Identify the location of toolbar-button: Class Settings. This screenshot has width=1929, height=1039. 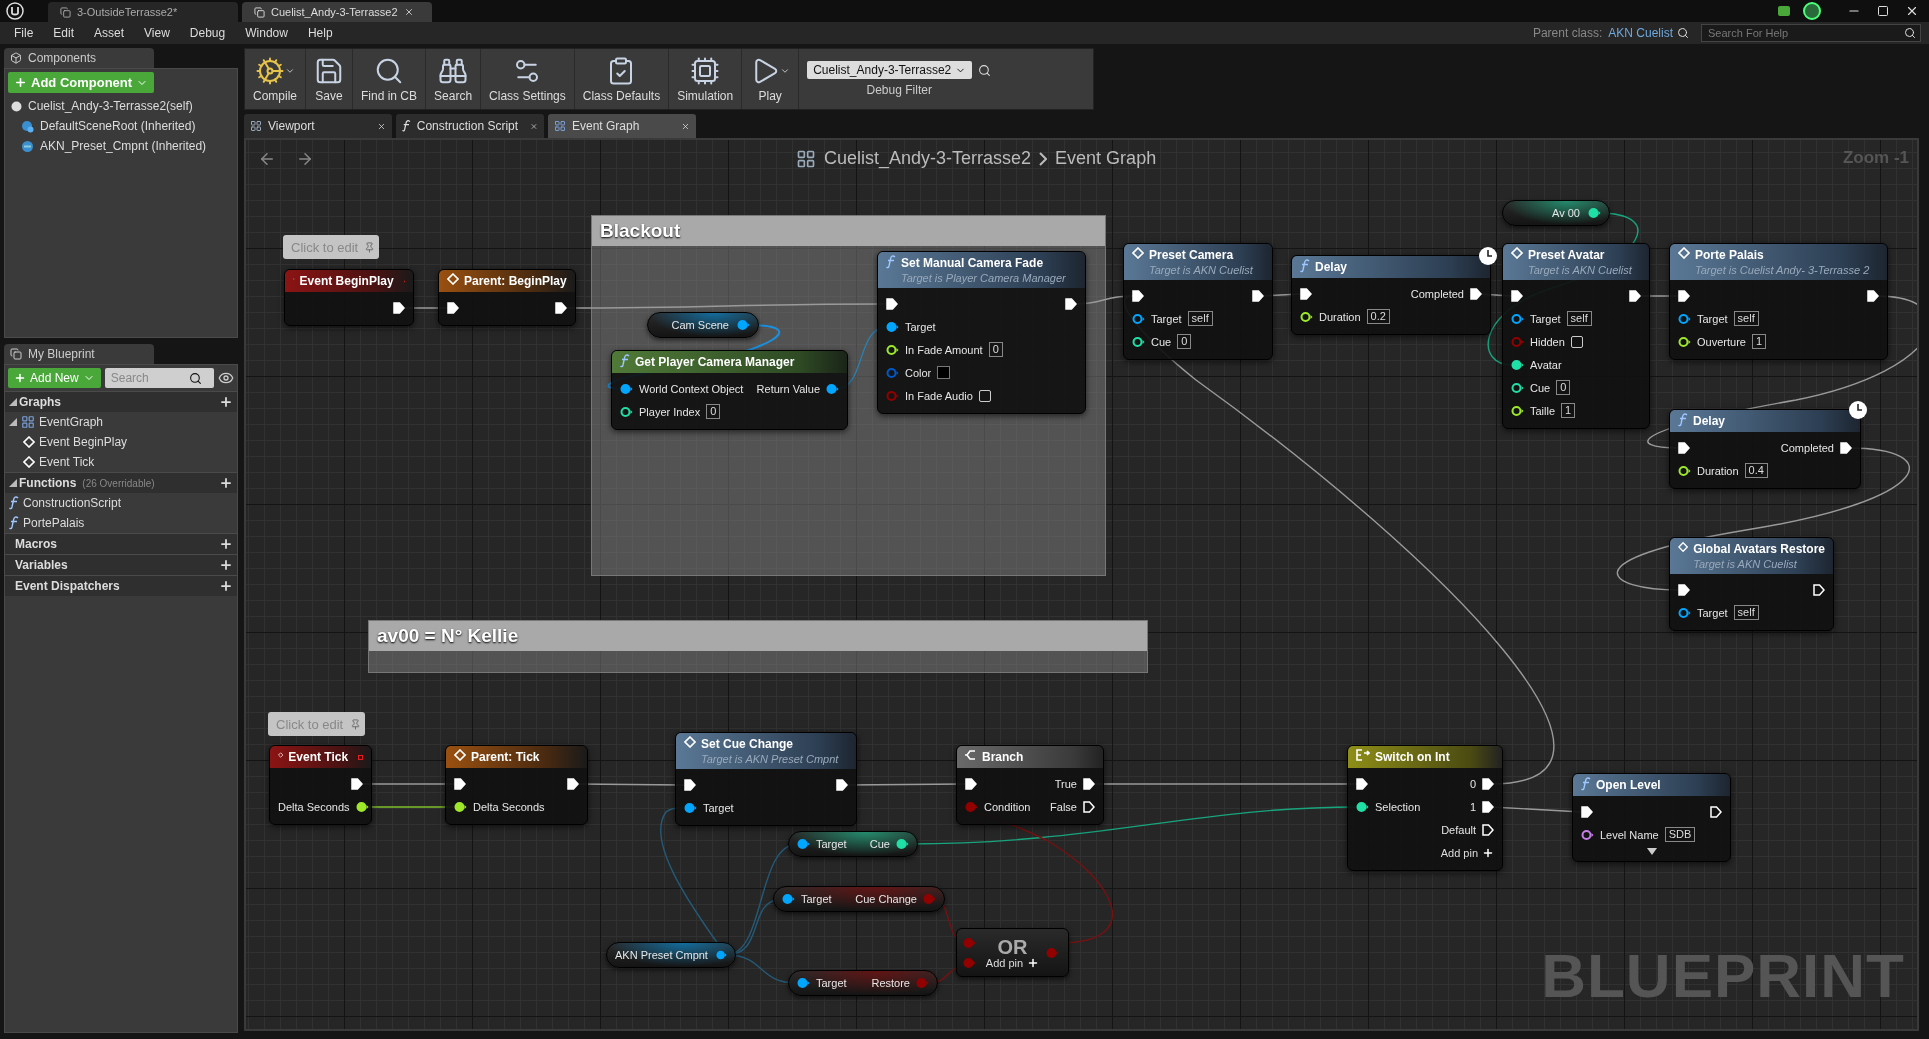
(528, 79).